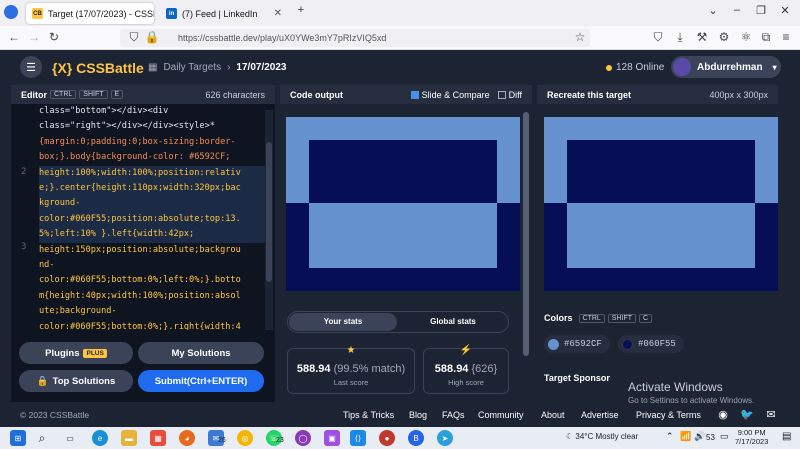 The width and height of the screenshot is (800, 449). Describe the element at coordinates (201, 381) in the screenshot. I see `submit-button: Submit(Ctrl+ENTER)` at that location.